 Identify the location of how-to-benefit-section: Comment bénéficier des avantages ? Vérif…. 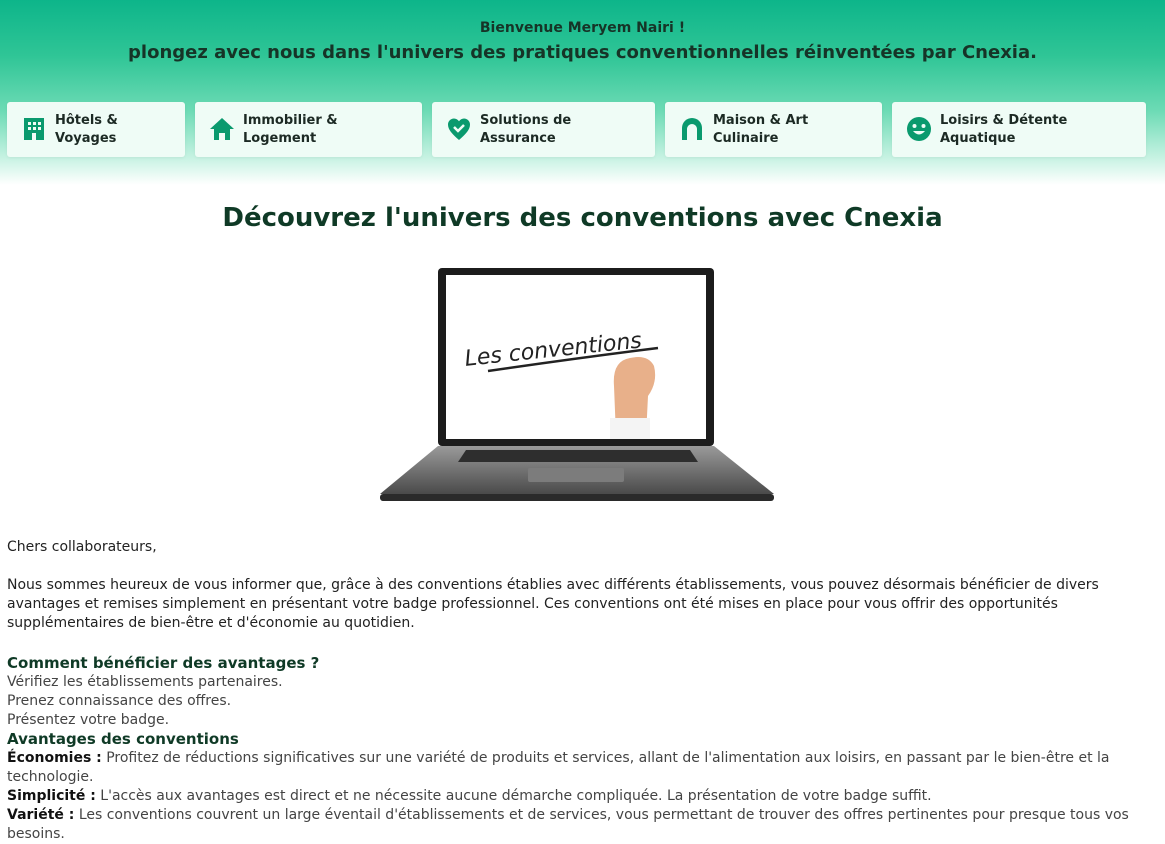
(582, 692).